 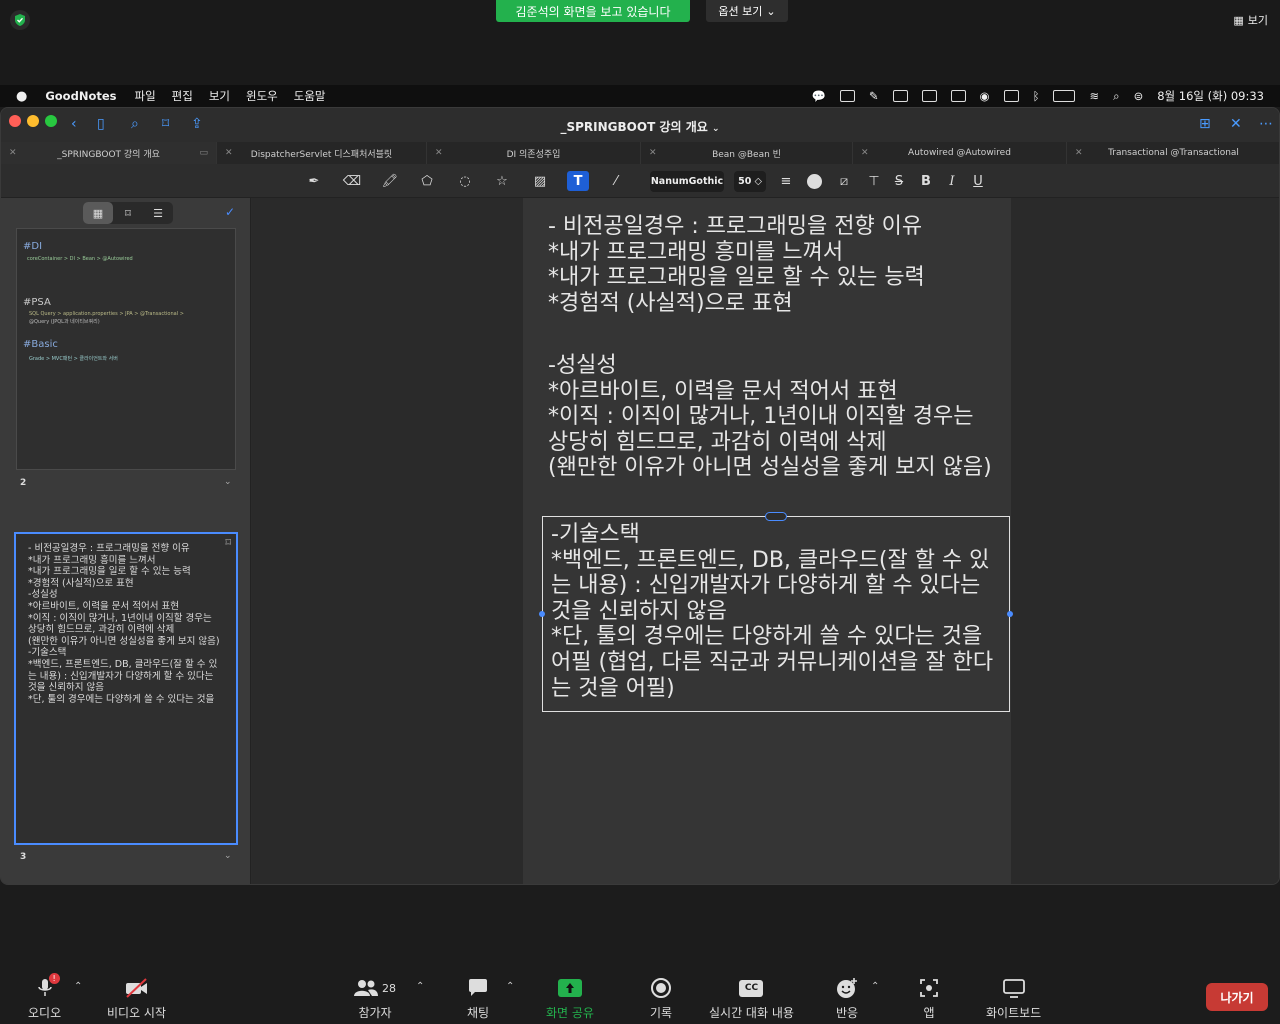 I want to click on text-tool-icon: T, so click(x=578, y=181).